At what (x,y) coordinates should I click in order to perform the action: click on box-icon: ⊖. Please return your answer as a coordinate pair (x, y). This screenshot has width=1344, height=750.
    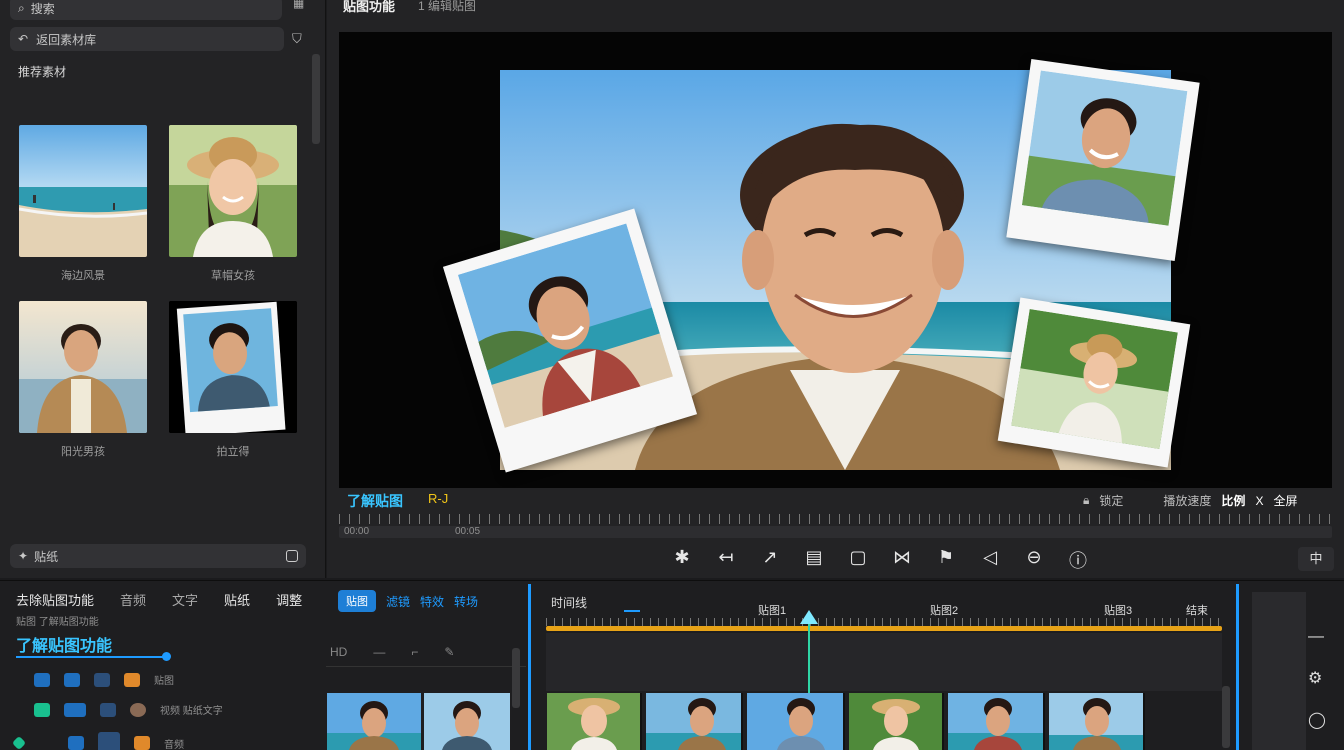
    Looking at the image, I should click on (1034, 560).